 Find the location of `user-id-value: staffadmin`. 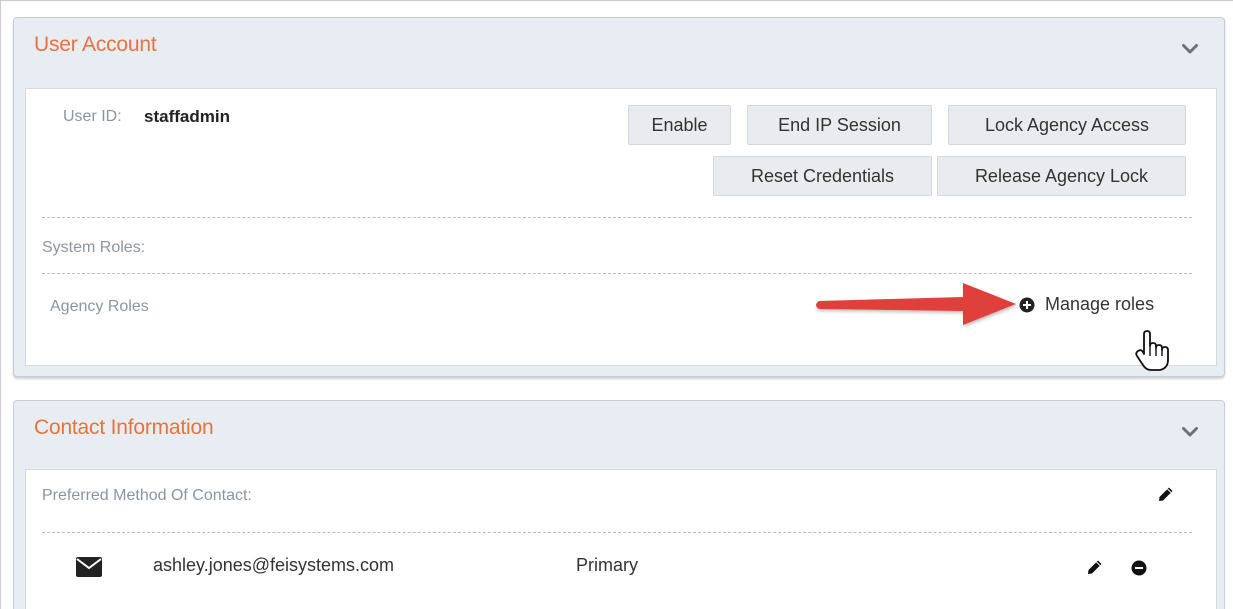

user-id-value: staffadmin is located at coordinates (187, 116).